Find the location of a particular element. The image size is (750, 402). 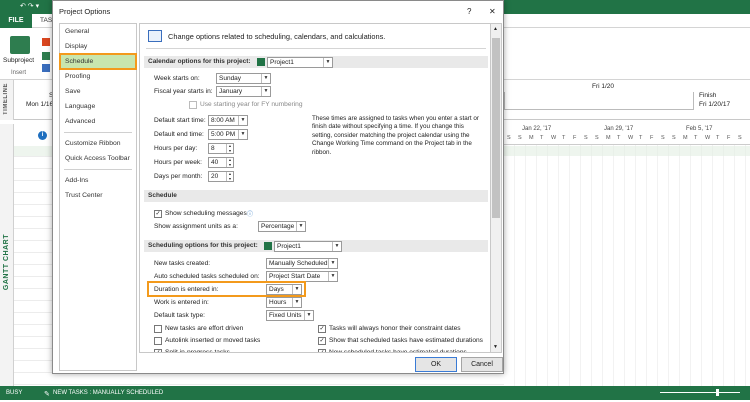

start-time-select: 8:00 AM ▼ is located at coordinates (228, 120).